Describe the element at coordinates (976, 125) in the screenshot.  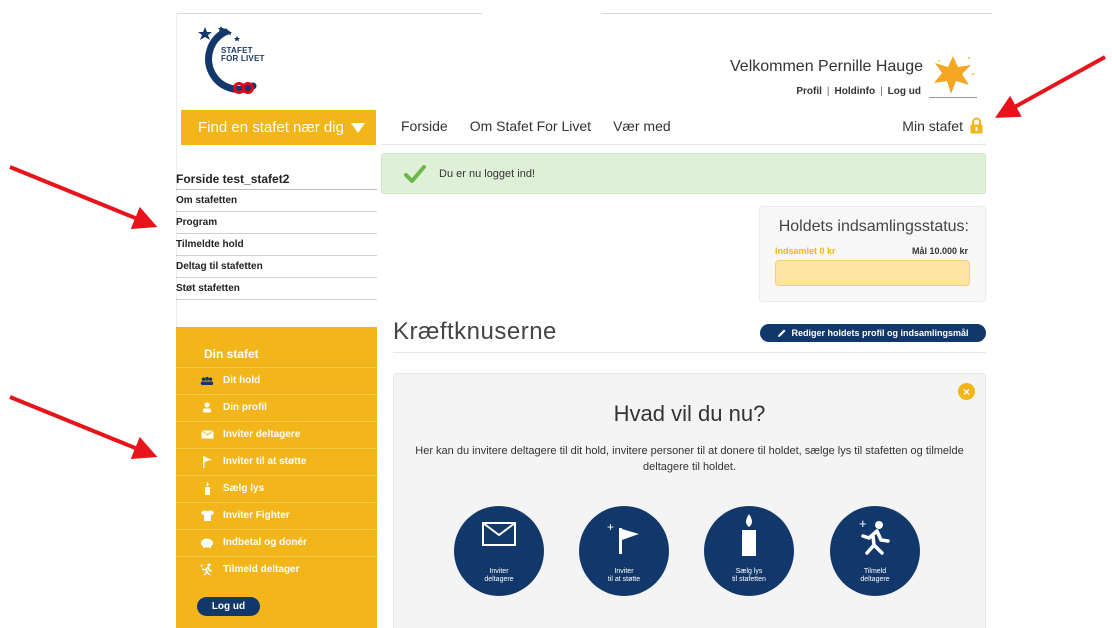
I see `lock-icon` at that location.